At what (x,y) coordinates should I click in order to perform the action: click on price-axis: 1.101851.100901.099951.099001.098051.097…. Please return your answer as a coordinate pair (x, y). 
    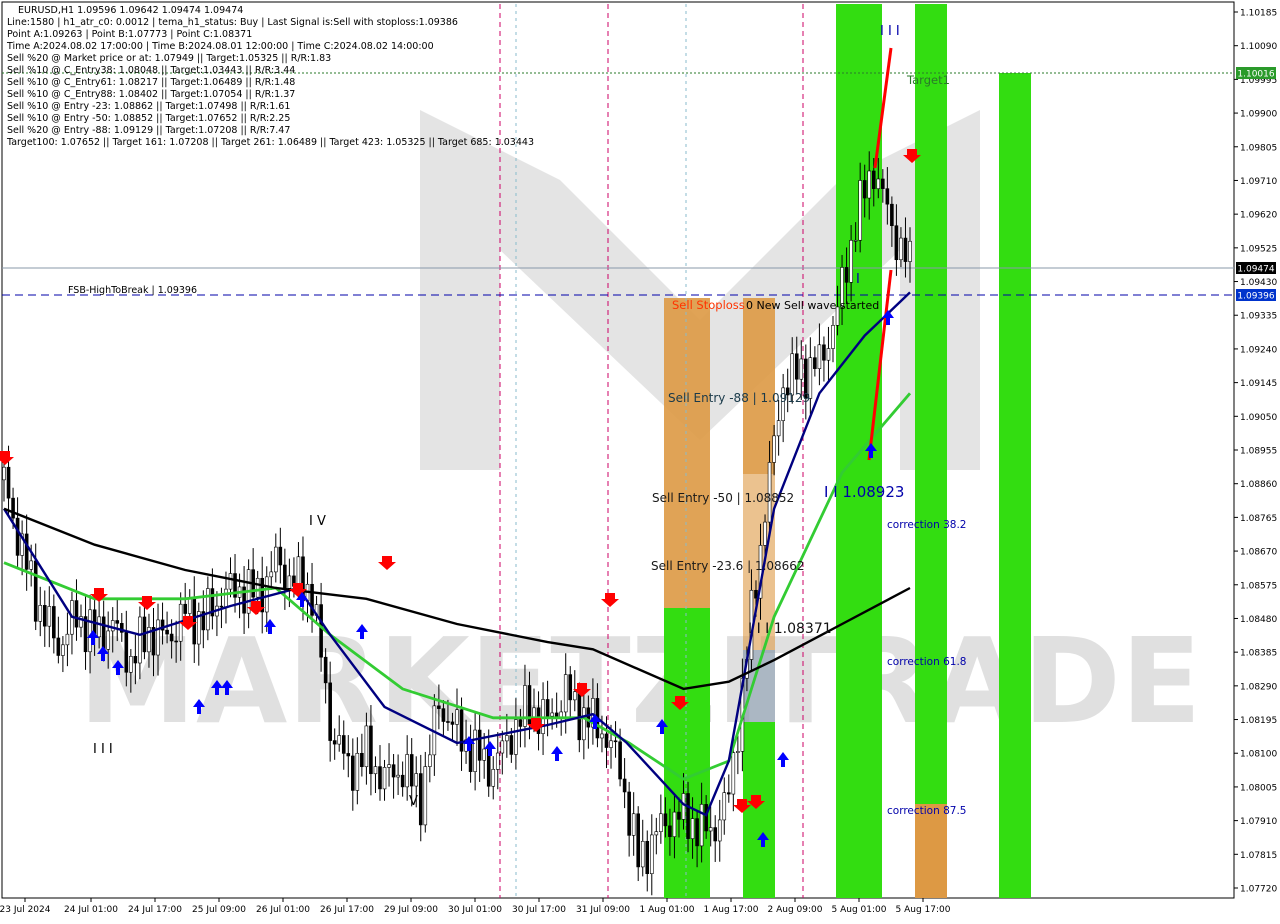
    Looking at the image, I should click on (1255, 452).